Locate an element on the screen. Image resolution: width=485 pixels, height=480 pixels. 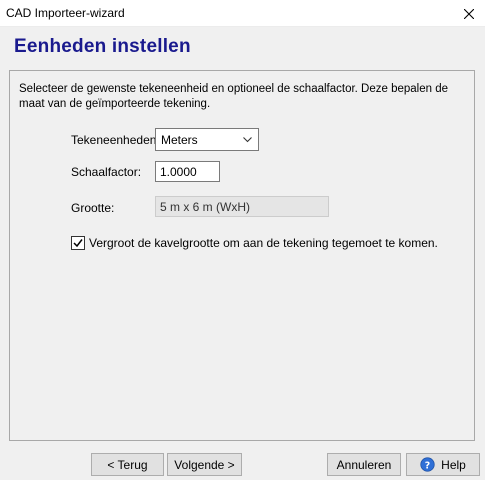
checkmark-icon is located at coordinates (78, 243).